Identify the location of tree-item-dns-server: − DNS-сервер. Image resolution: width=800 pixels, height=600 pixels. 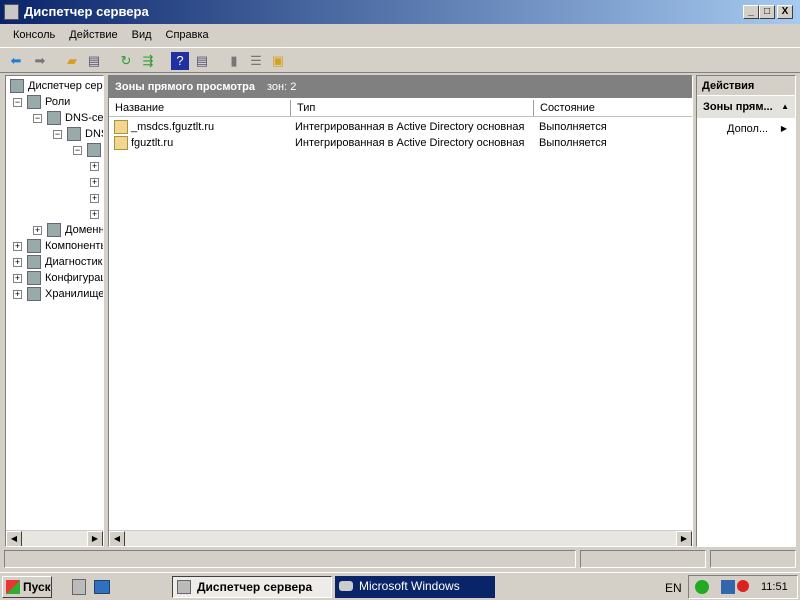
(68, 118).